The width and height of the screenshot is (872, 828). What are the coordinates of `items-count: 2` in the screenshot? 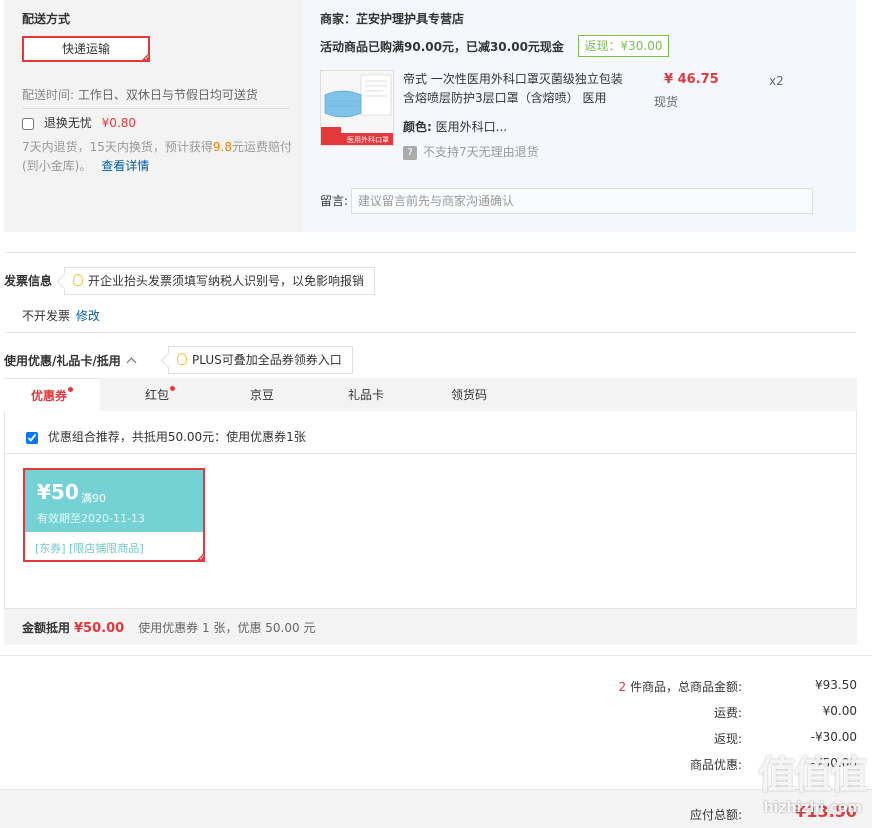 It's located at (622, 687).